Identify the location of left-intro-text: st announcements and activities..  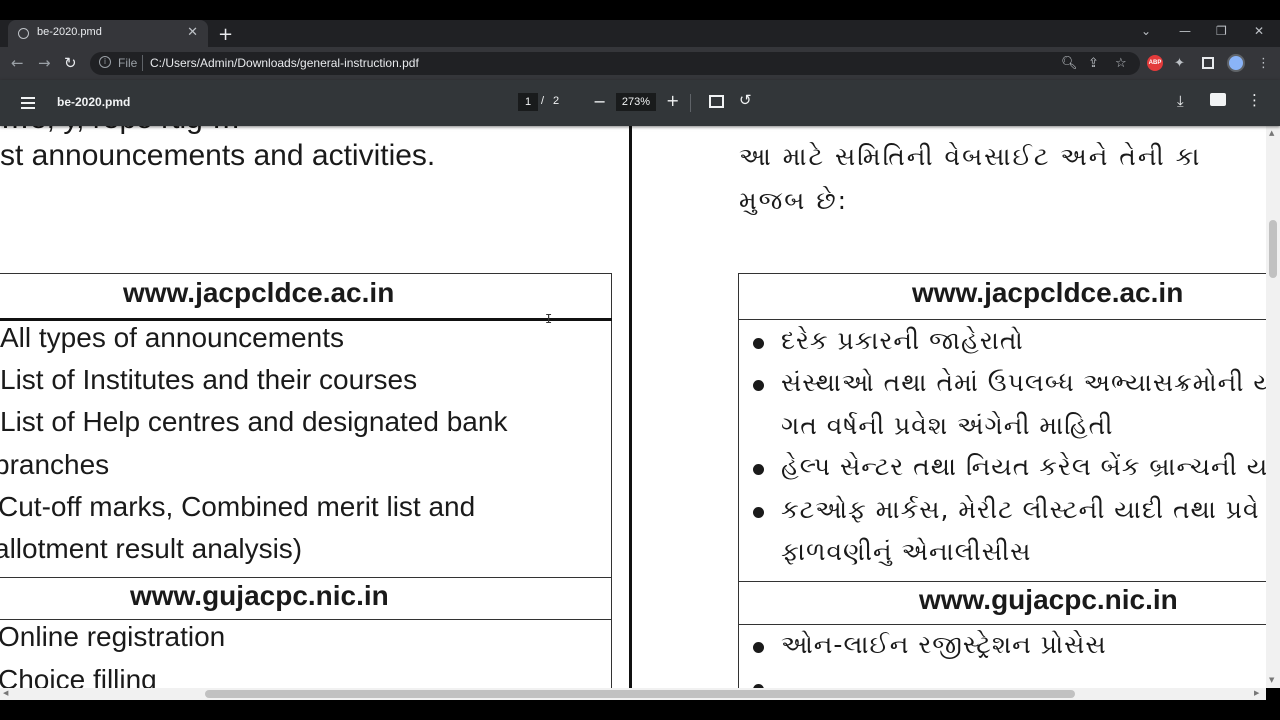
(218, 155).